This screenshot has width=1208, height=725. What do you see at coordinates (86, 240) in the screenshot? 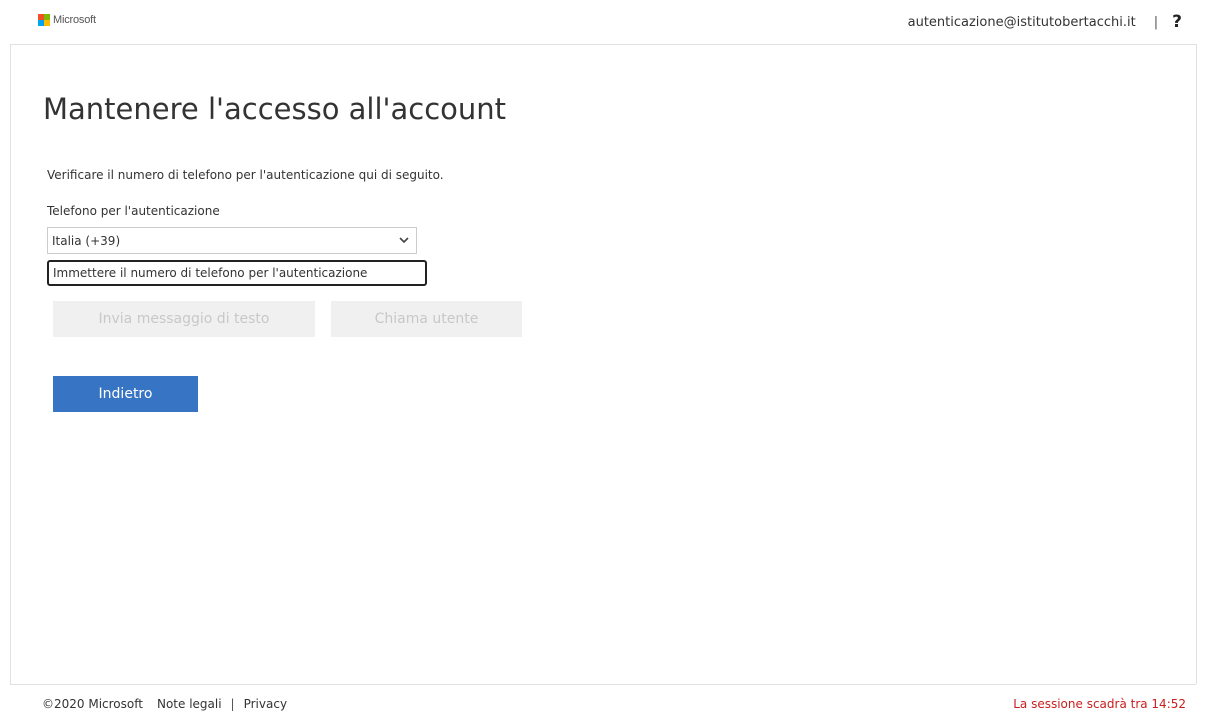
I see `country-select-value: Italia (+39)` at bounding box center [86, 240].